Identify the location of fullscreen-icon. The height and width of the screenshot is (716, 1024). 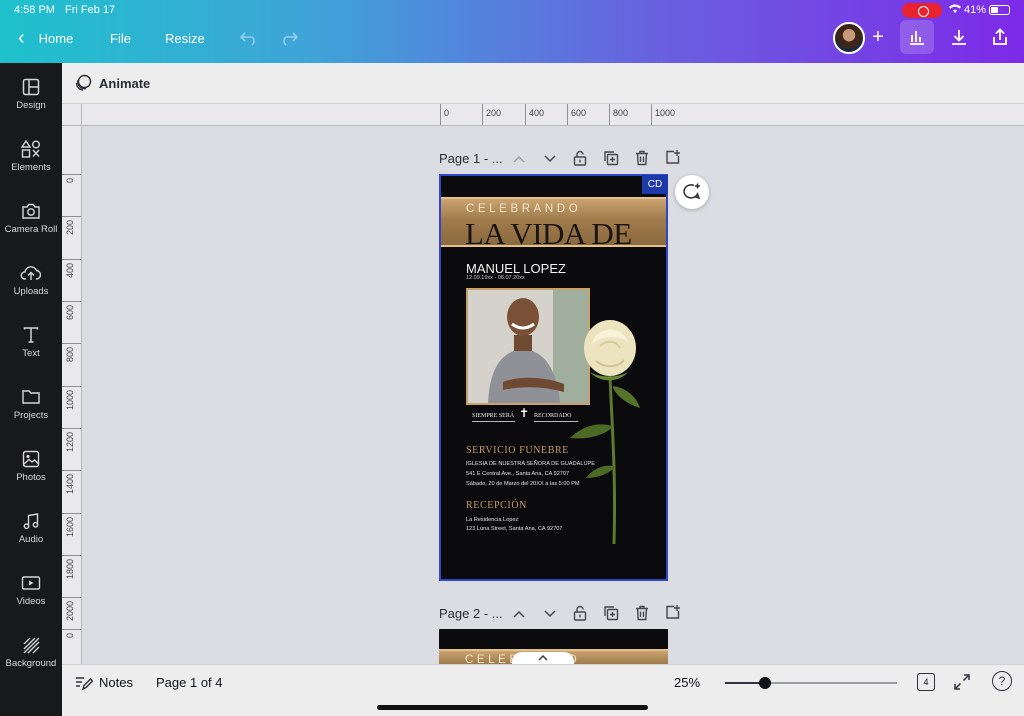
(962, 684).